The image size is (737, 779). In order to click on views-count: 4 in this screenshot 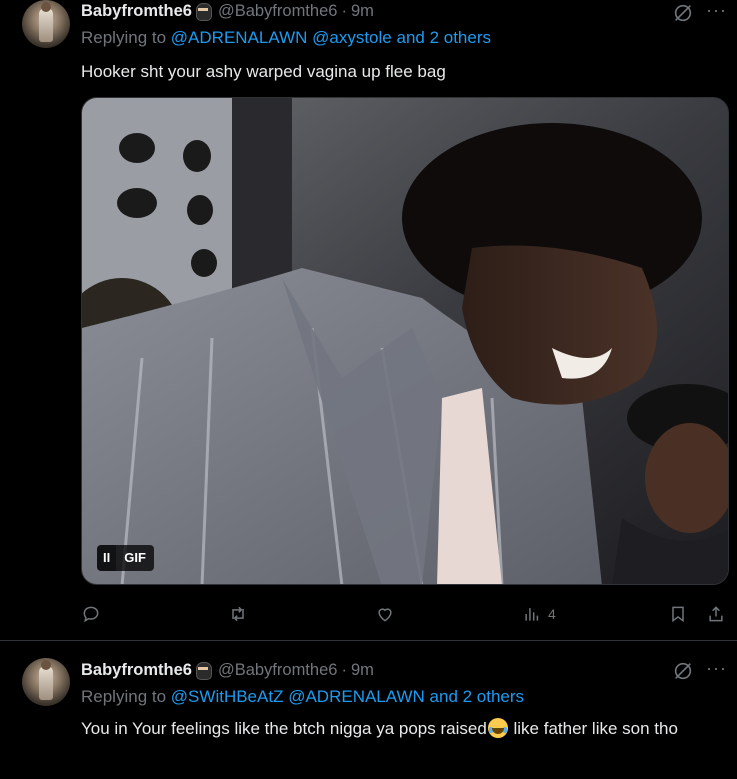, I will do `click(552, 614)`.